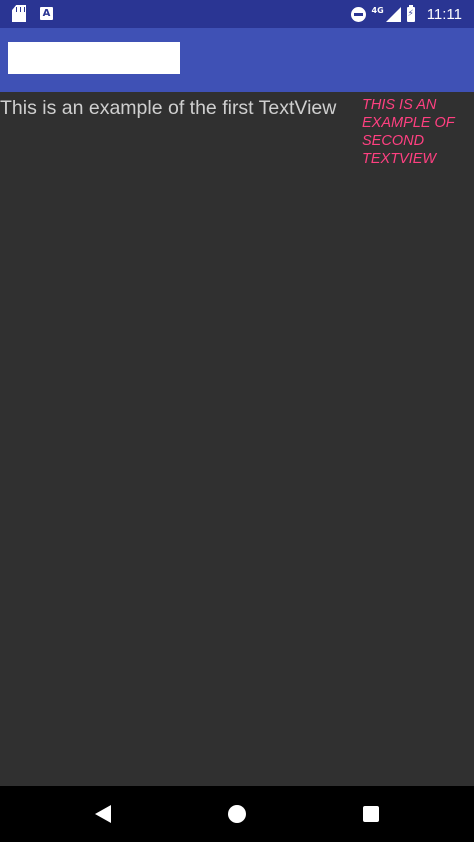 This screenshot has height=842, width=474. What do you see at coordinates (104, 814) in the screenshot?
I see `back-icon` at bounding box center [104, 814].